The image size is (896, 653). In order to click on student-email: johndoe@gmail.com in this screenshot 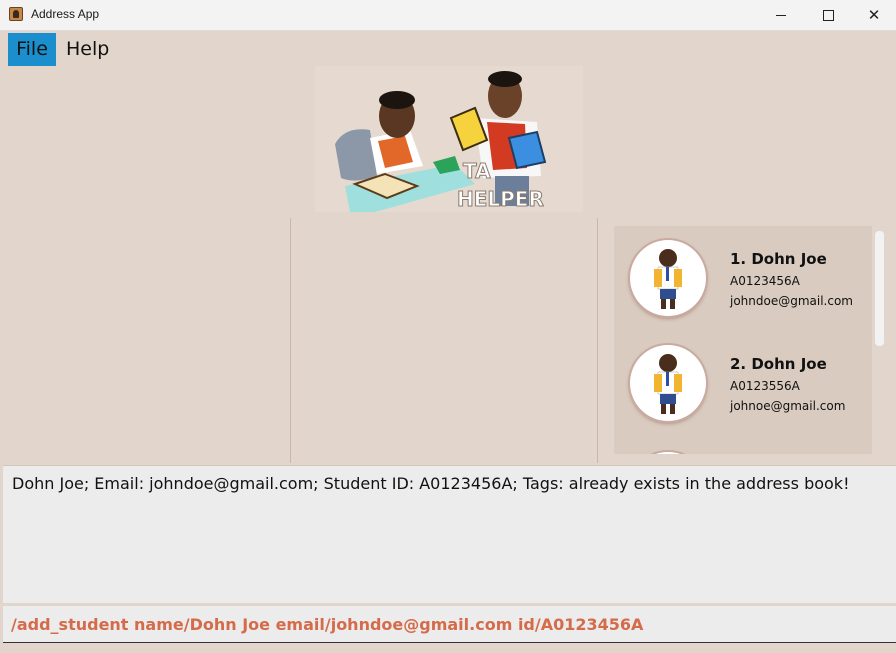, I will do `click(791, 301)`.